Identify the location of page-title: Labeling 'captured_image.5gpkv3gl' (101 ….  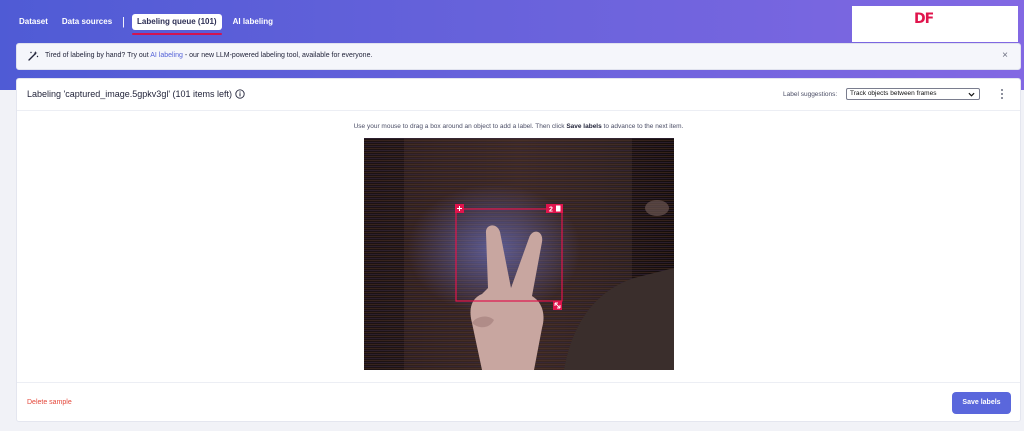
(130, 94).